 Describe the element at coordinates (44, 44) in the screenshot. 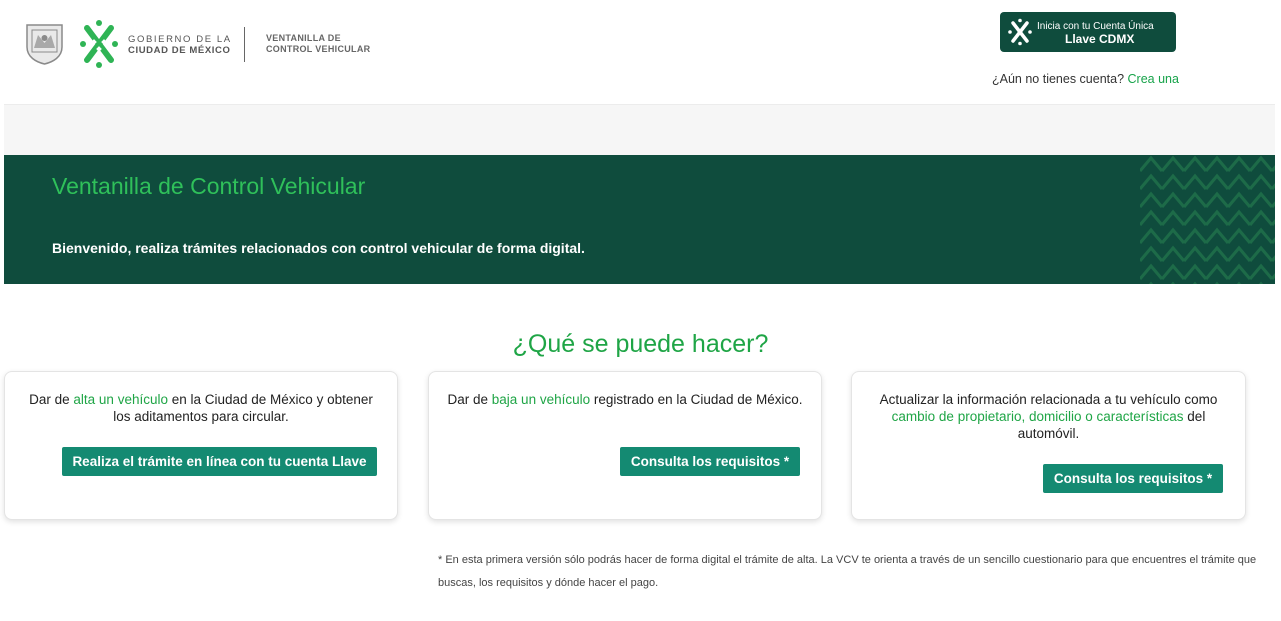

I see `coat-of-arms-icon` at that location.